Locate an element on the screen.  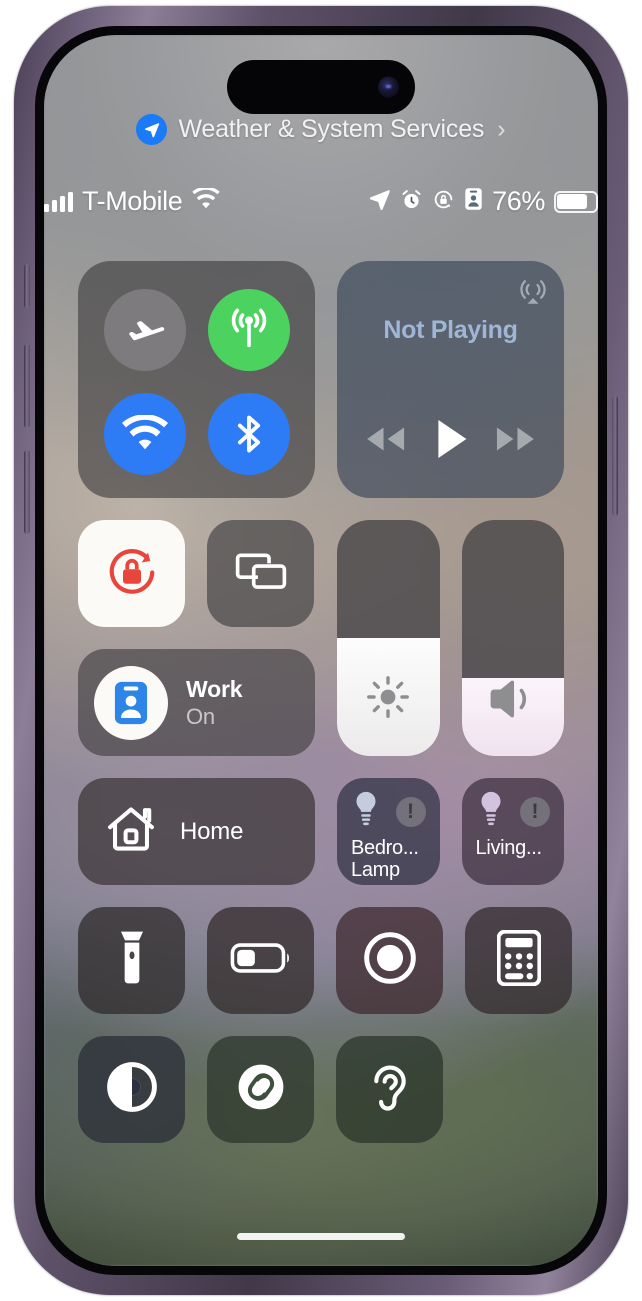
status-bar-left: T-Mobile is located at coordinates (132, 201).